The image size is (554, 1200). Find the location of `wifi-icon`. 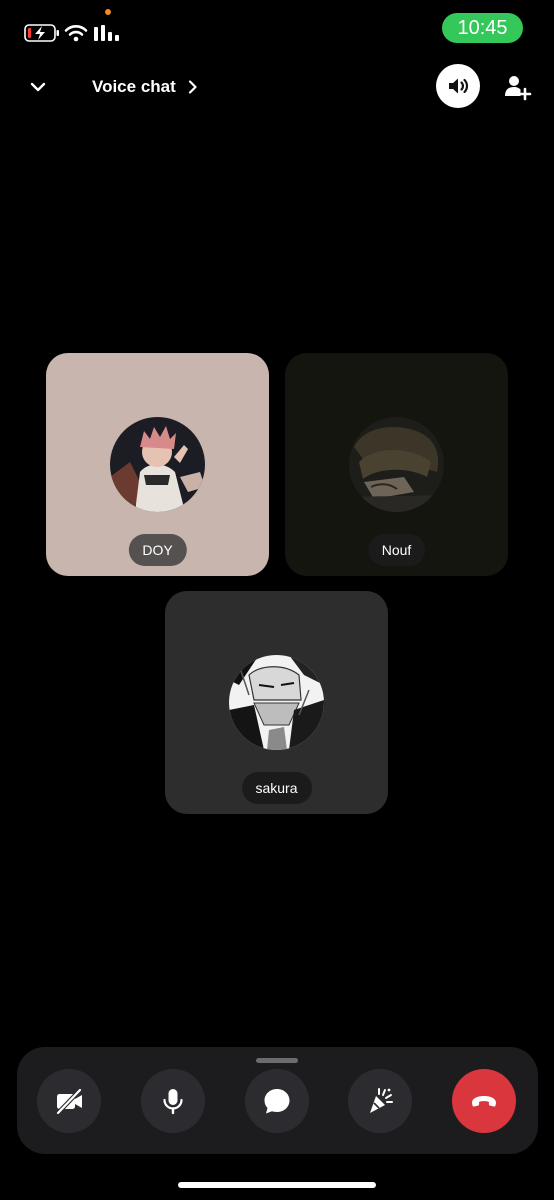

wifi-icon is located at coordinates (76, 33).